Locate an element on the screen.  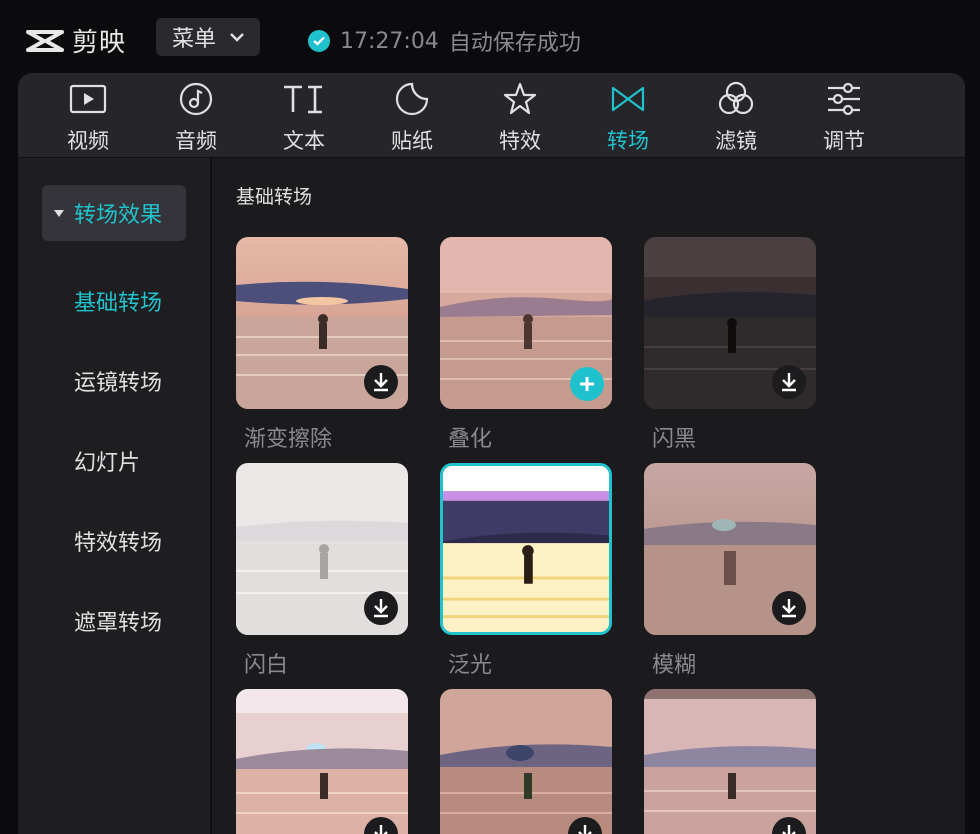
transition-card: 泛光 is located at coordinates (526, 571).